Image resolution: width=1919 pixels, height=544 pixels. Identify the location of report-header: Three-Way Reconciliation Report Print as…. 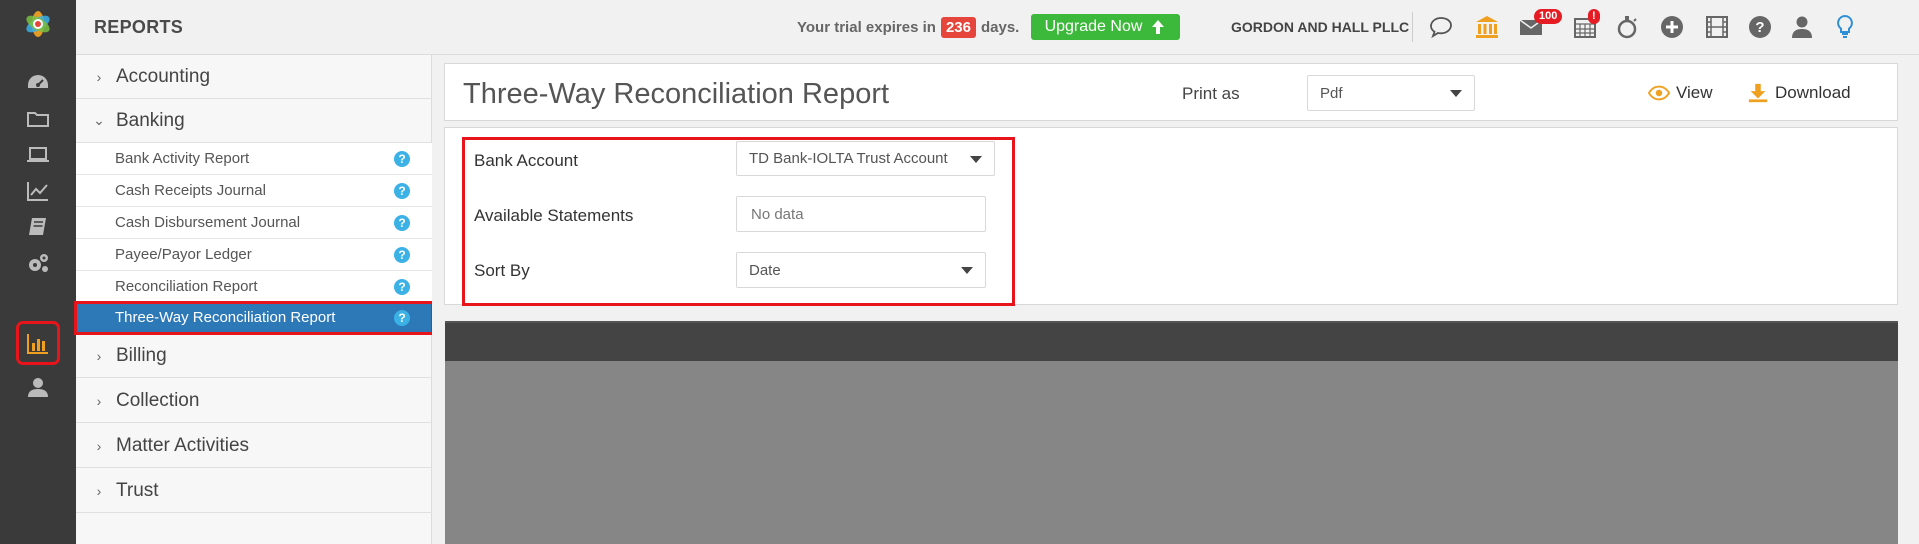
(1171, 92).